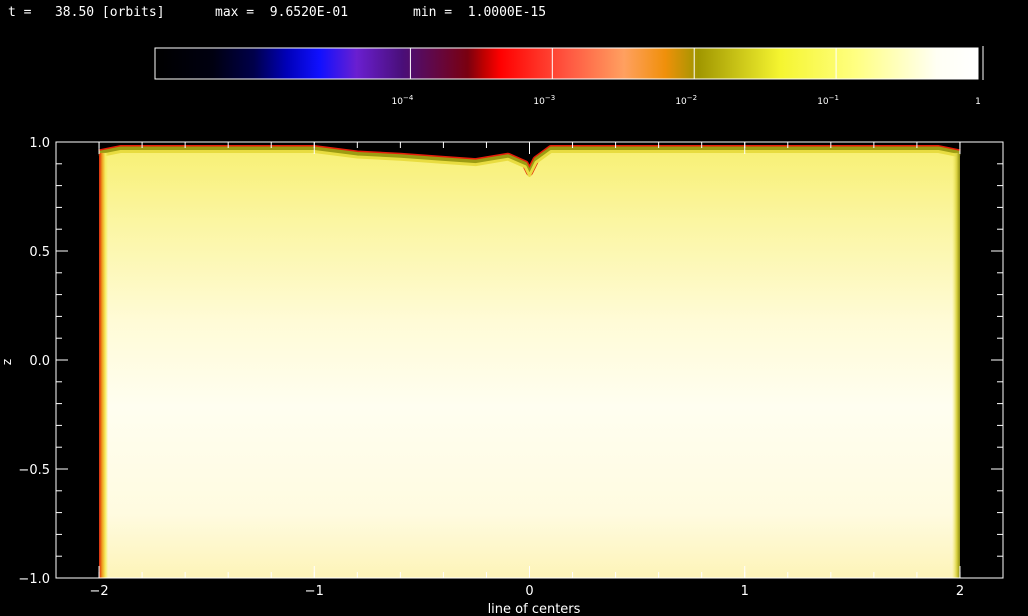  Describe the element at coordinates (34, 579) in the screenshot. I see `y-tick-label: −1.0` at that location.